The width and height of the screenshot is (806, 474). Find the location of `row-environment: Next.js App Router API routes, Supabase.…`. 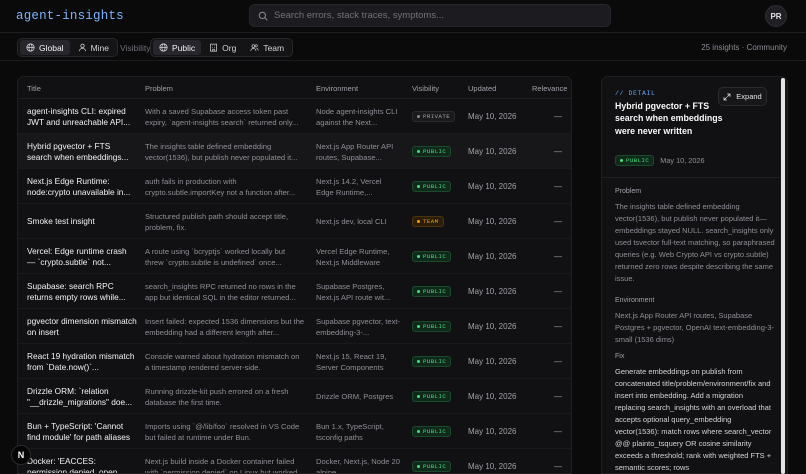

row-environment: Next.js App Router API routes, Supabase.… is located at coordinates (358, 151).